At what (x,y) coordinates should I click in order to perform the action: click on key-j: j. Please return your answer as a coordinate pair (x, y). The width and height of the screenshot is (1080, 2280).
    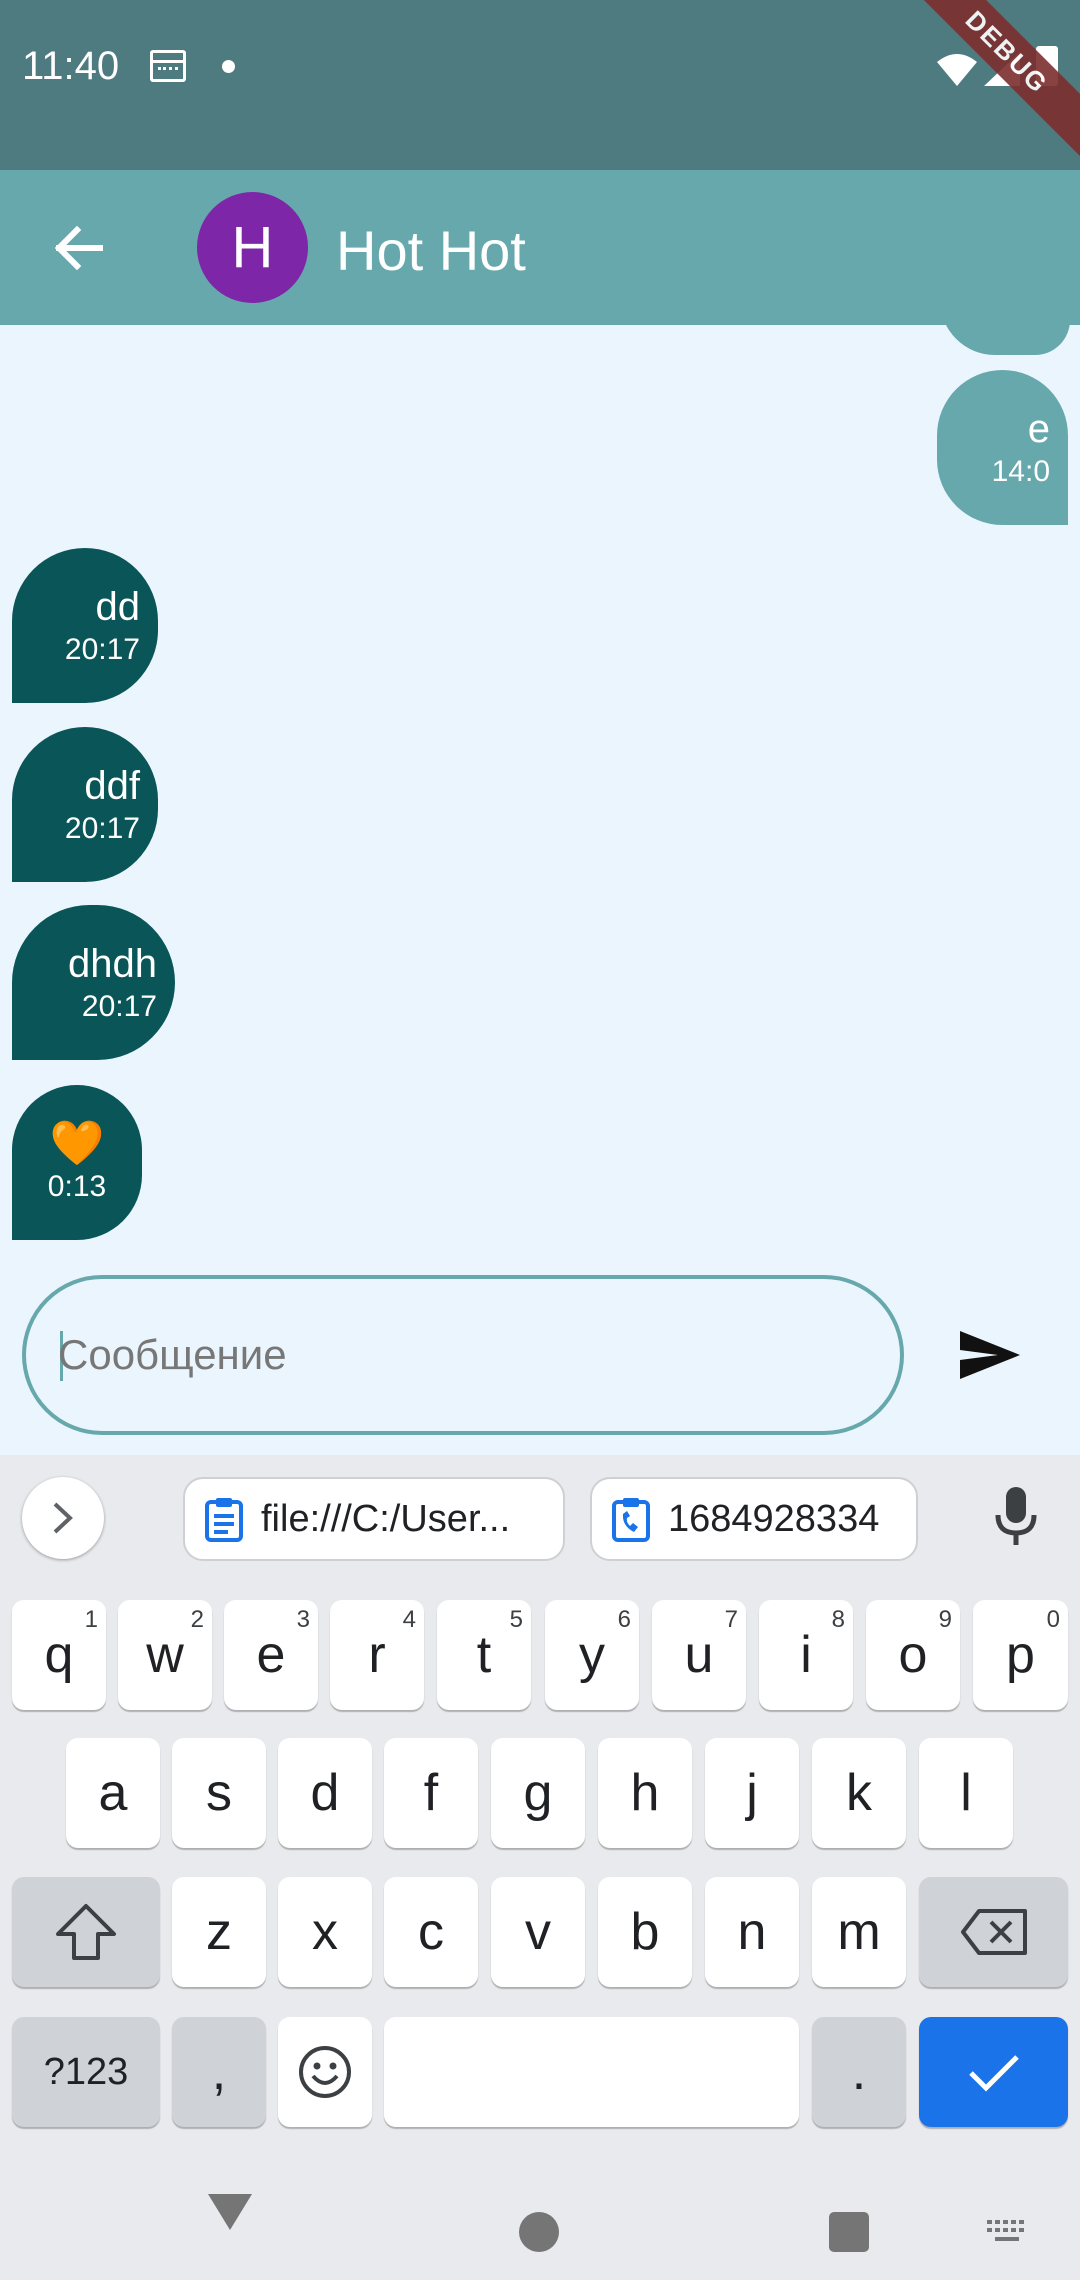
    Looking at the image, I should click on (752, 1793).